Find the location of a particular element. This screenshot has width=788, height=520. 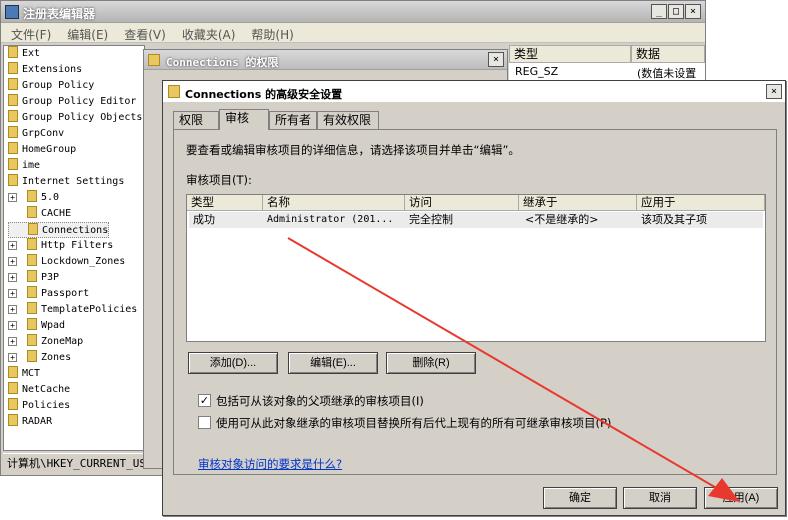

maximize-button: □ is located at coordinates (676, 11).